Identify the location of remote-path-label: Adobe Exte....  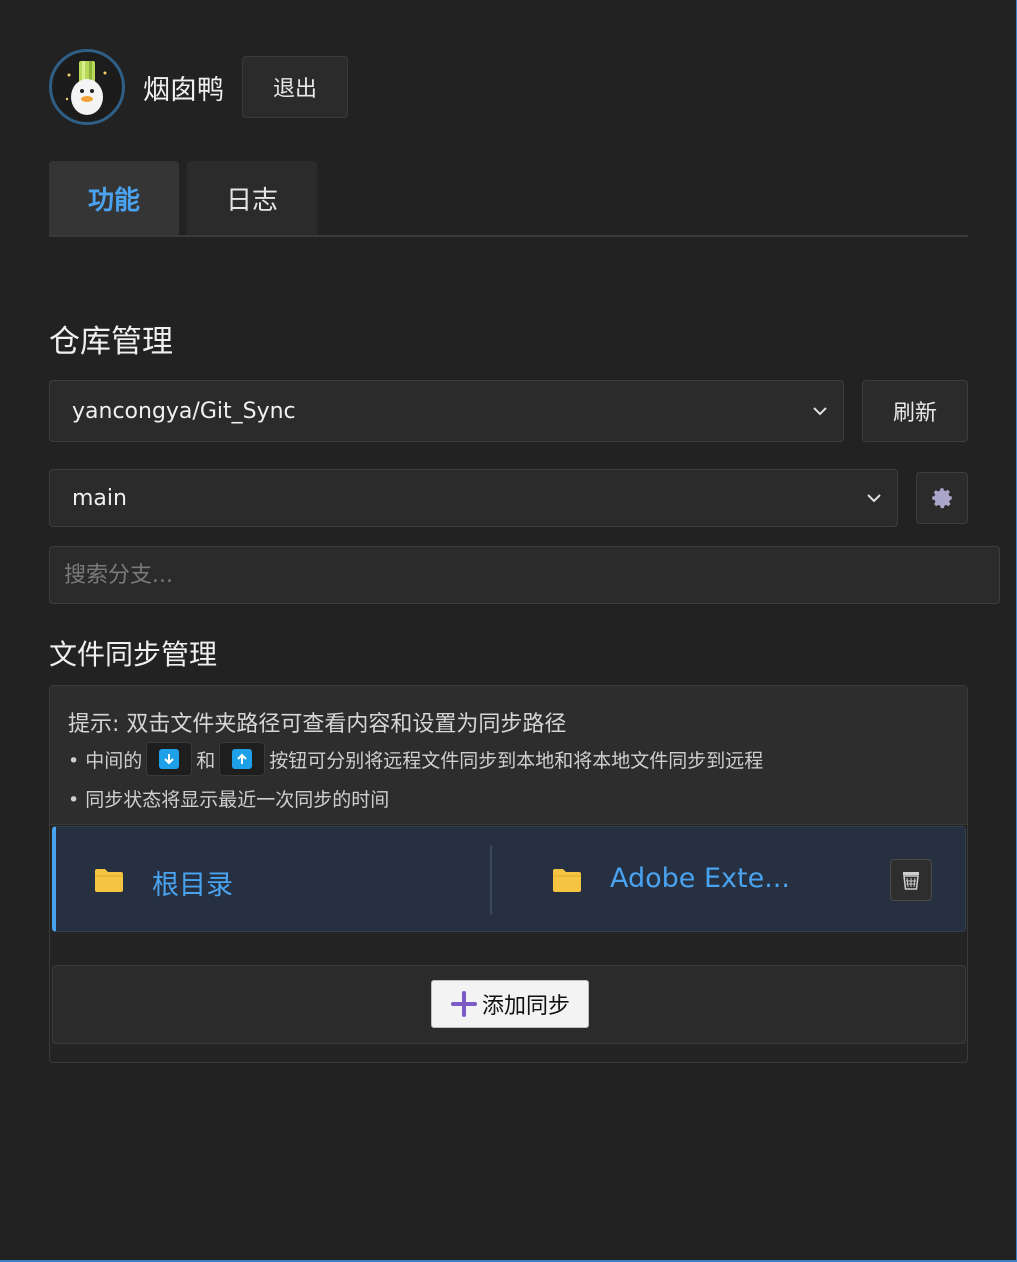
(700, 878).